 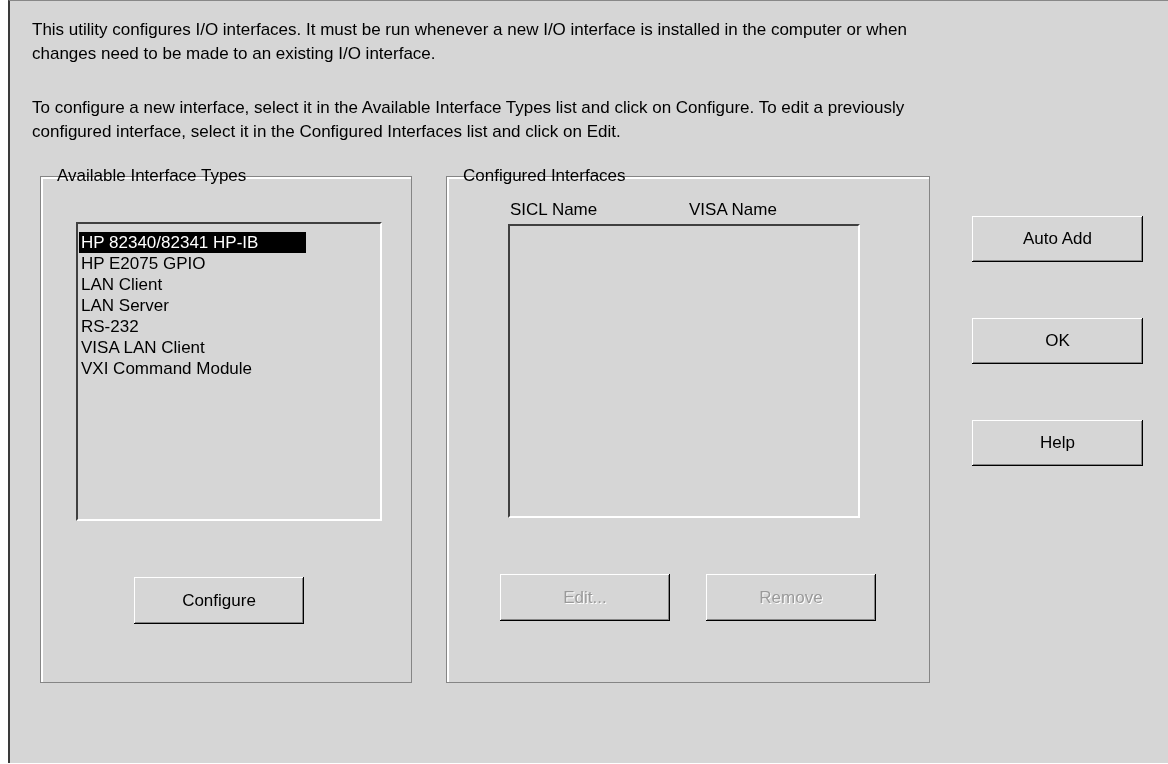 I want to click on list-item: VXI Command Module, so click(x=166, y=368).